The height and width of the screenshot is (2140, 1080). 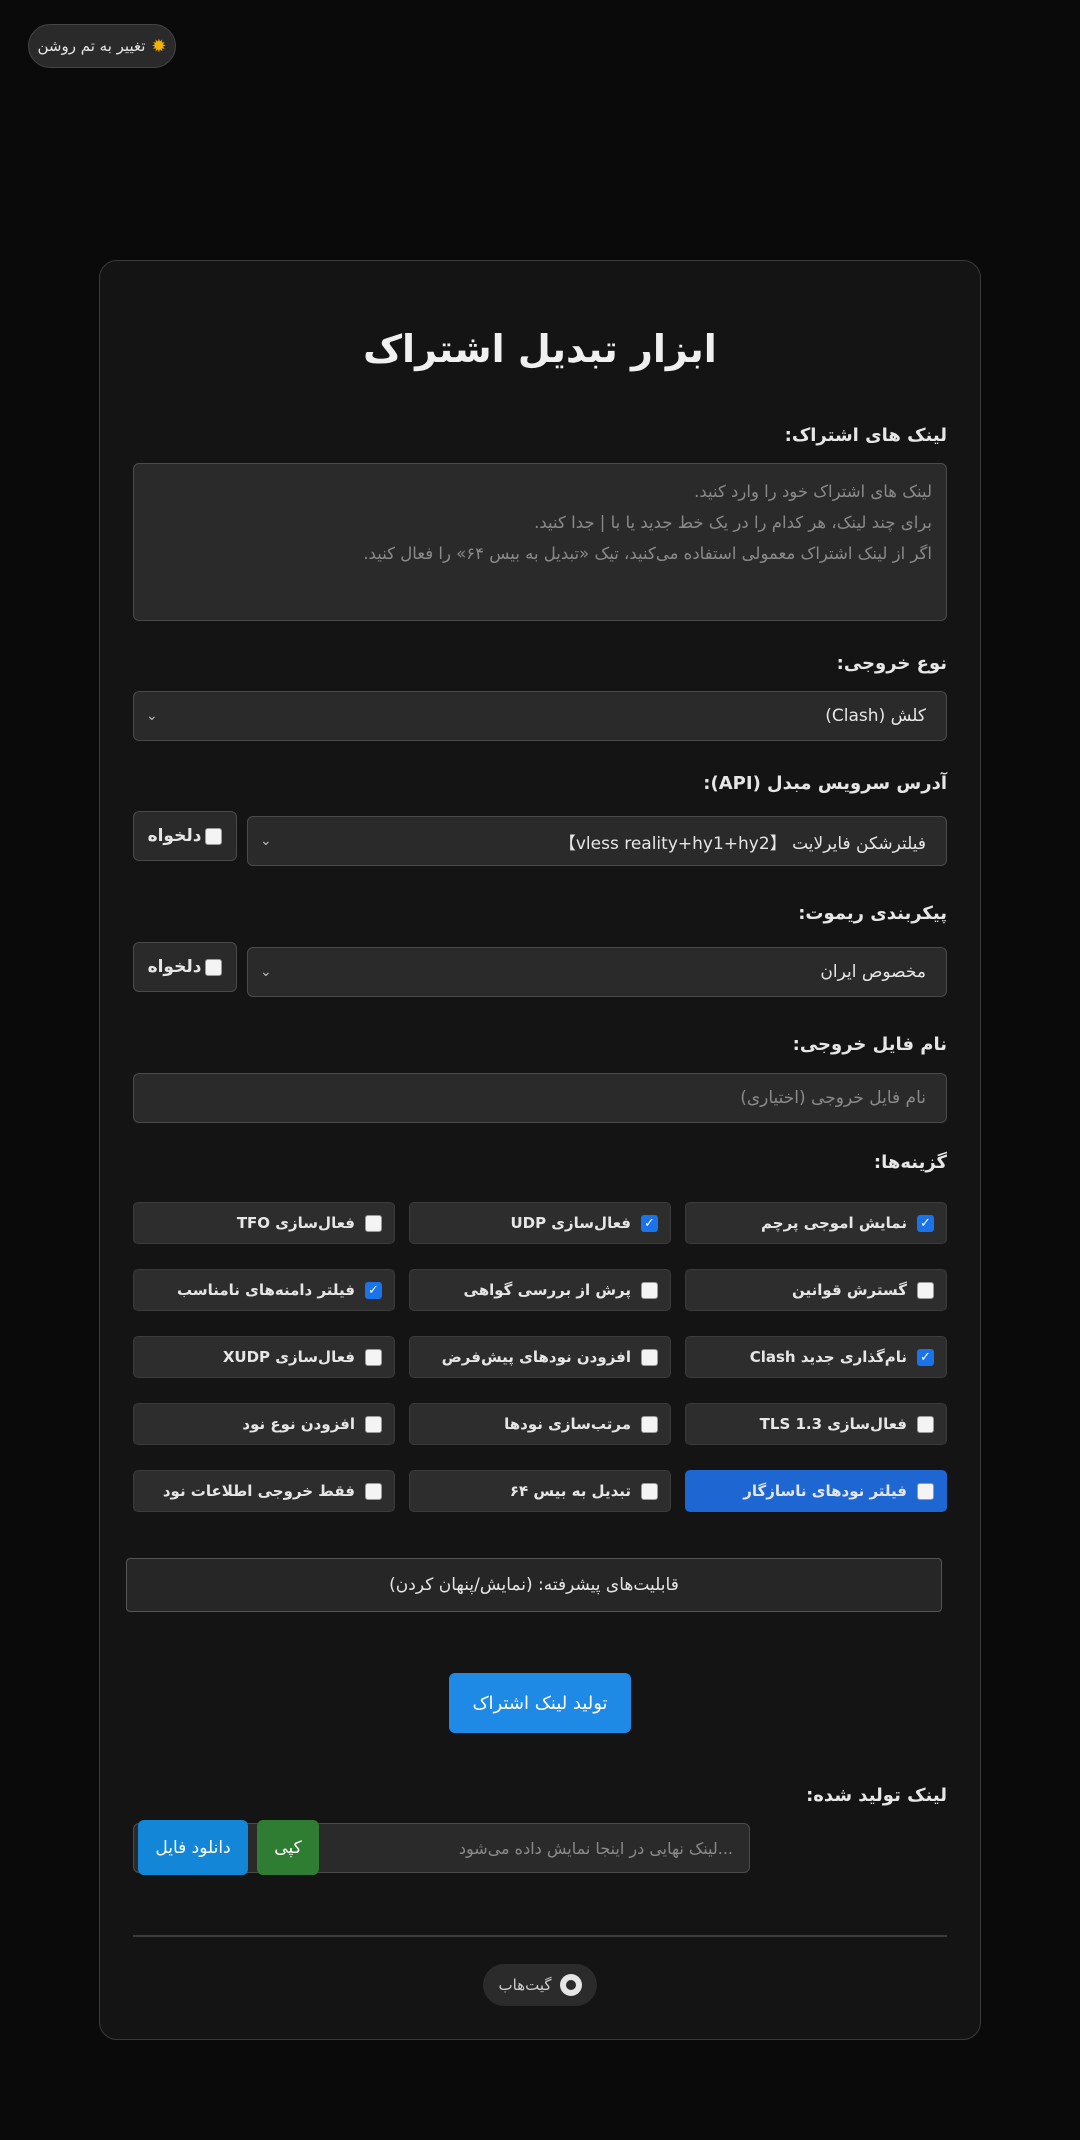 What do you see at coordinates (547, 1290) in the screenshot?
I see `option-label: پرش از بررسی گواهی` at bounding box center [547, 1290].